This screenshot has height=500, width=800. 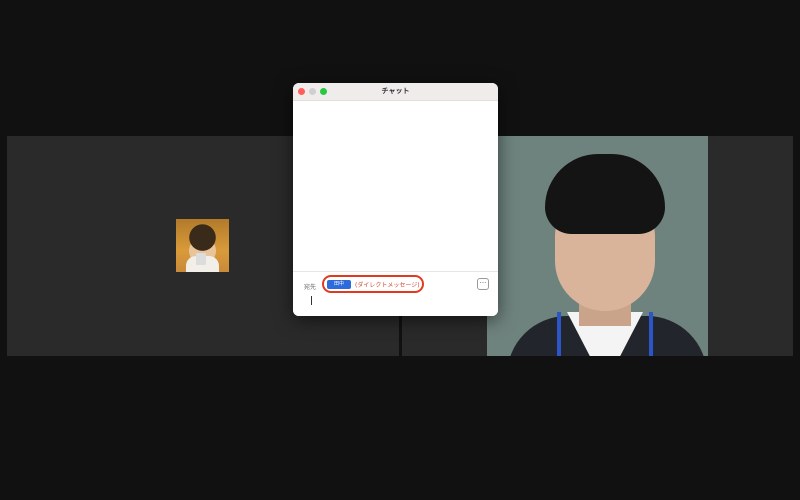 I want to click on video-hair, so click(x=605, y=194).